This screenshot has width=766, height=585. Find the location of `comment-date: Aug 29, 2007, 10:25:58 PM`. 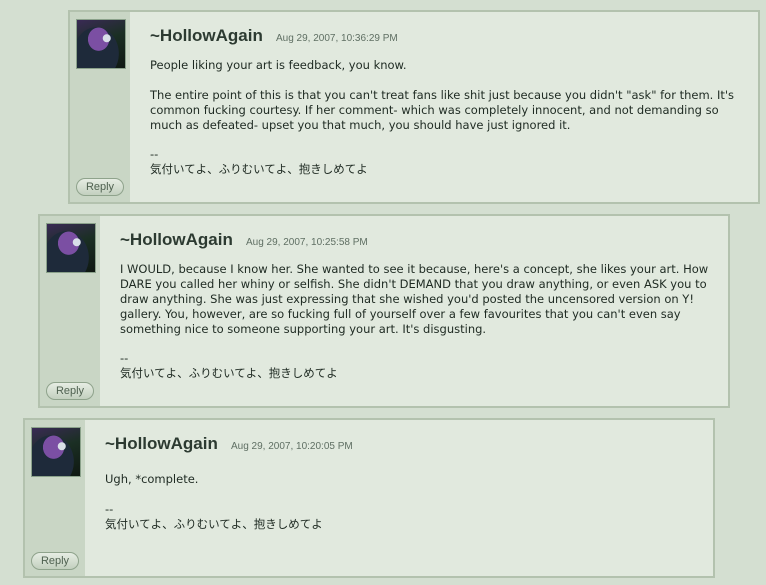

comment-date: Aug 29, 2007, 10:25:58 PM is located at coordinates (306, 242).